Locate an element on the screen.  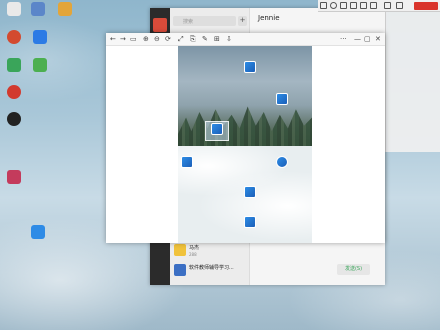
list-item-sub: 288 is located at coordinates (193, 254).